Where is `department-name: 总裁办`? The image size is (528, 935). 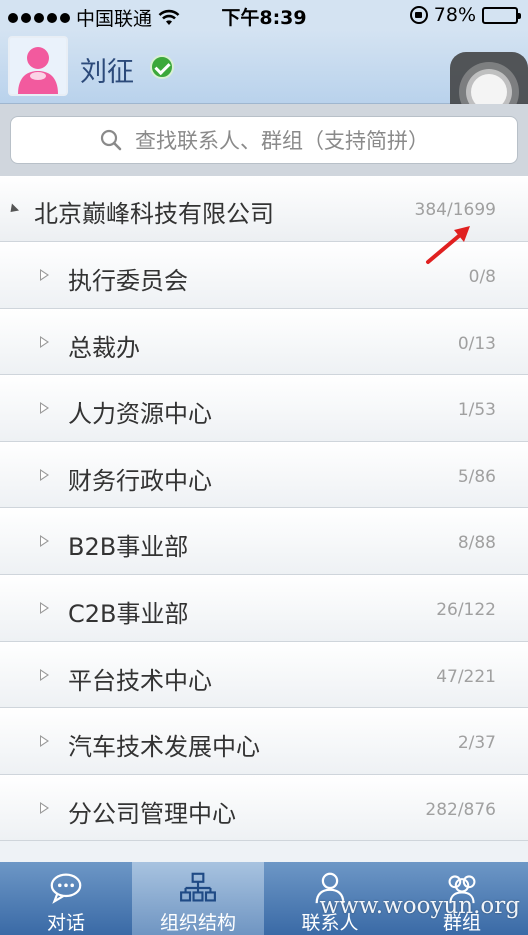 department-name: 总裁办 is located at coordinates (104, 347).